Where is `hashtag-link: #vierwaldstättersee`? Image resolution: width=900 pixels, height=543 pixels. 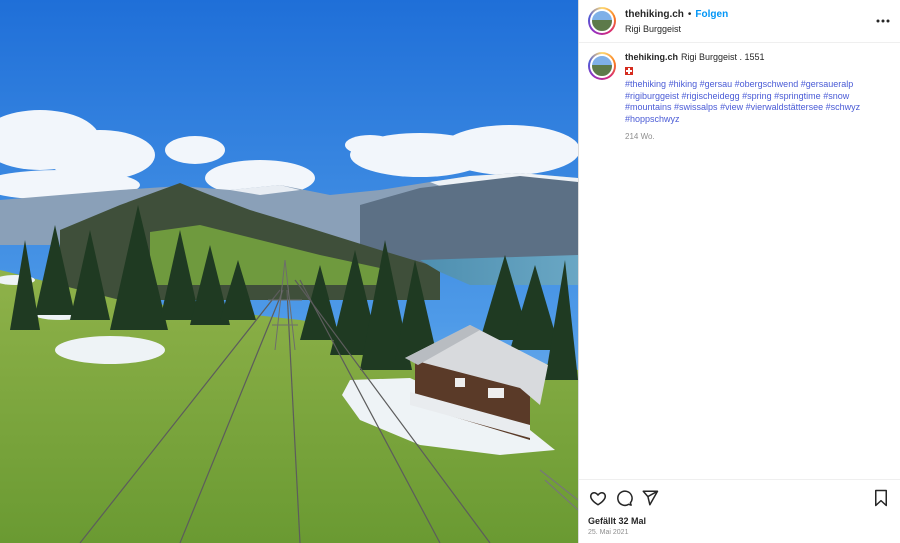 hashtag-link: #vierwaldstättersee is located at coordinates (785, 107).